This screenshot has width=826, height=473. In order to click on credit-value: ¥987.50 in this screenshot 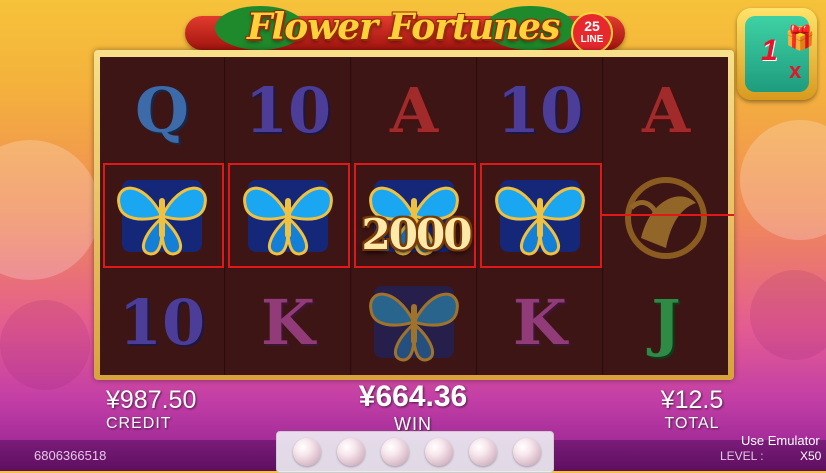, I will do `click(151, 400)`.